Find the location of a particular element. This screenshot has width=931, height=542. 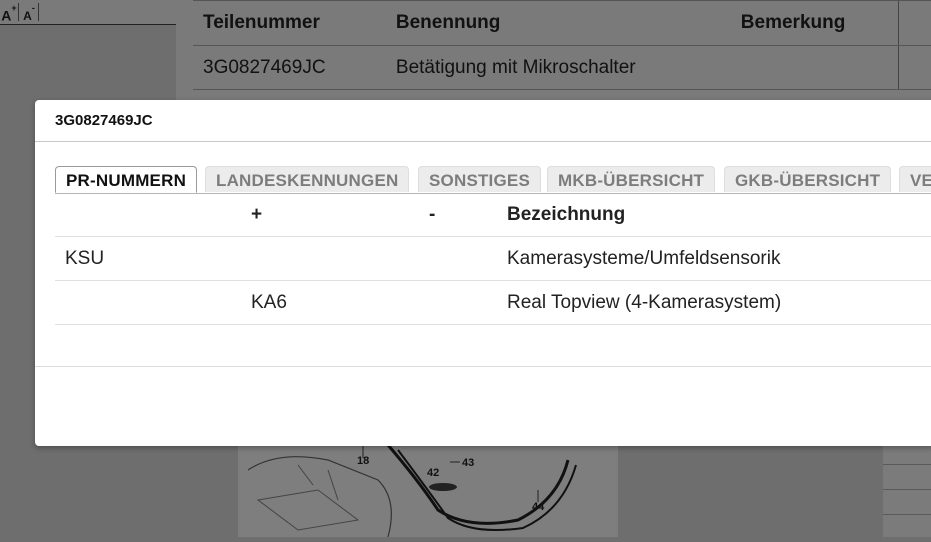

part-extra-cell is located at coordinates (914, 67).